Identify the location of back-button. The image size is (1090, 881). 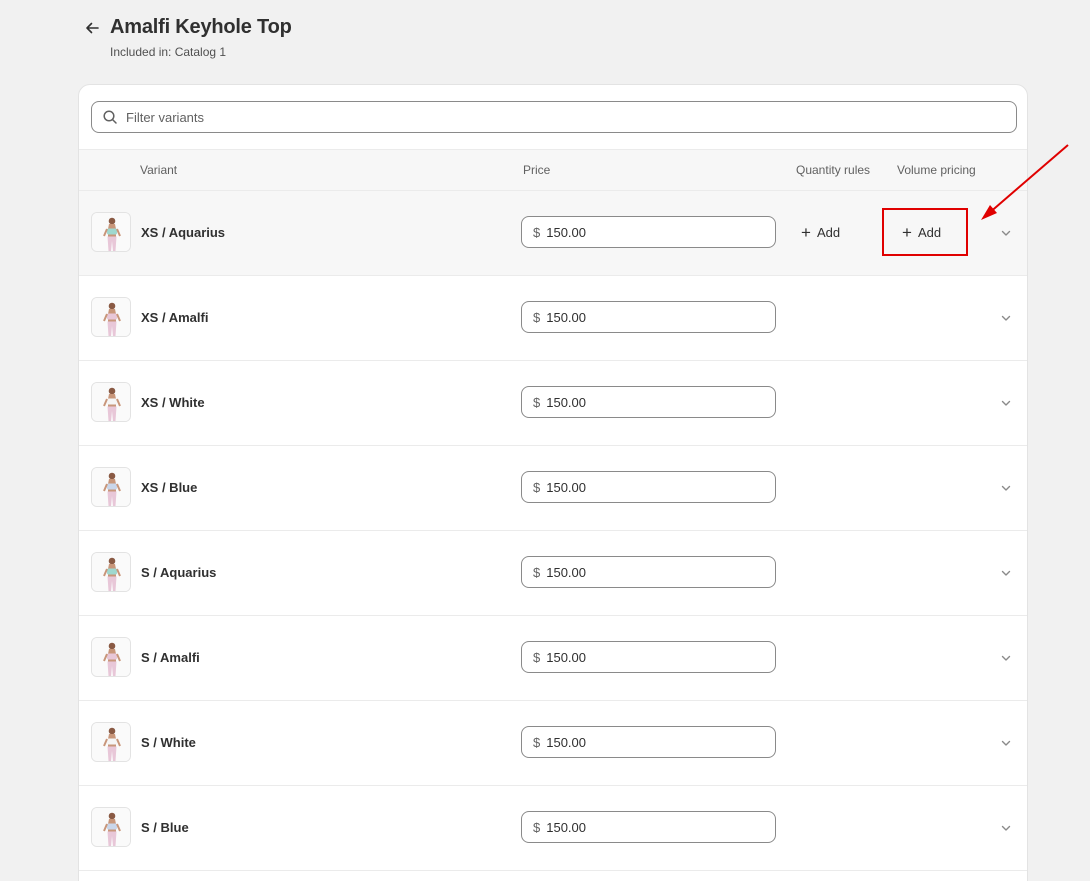
(92, 28).